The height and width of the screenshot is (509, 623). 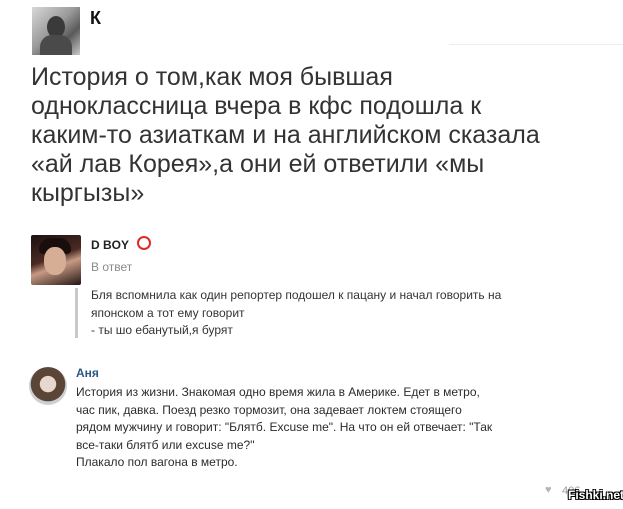 I want to click on comment-avatar, so click(x=48, y=386).